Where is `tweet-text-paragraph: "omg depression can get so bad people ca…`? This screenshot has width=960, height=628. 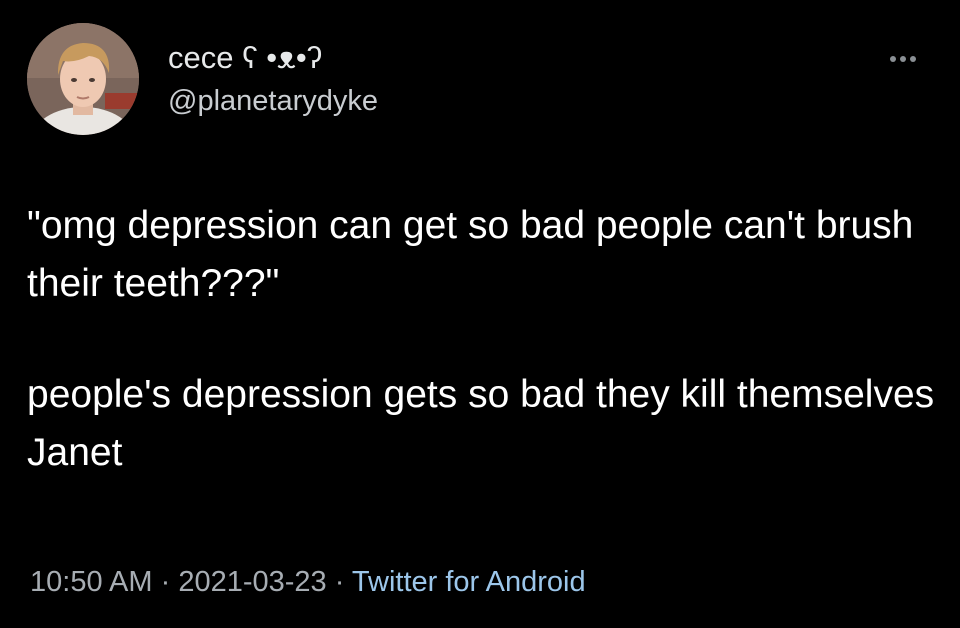
tweet-text-paragraph: "omg depression can get so bad people ca… is located at coordinates (470, 254).